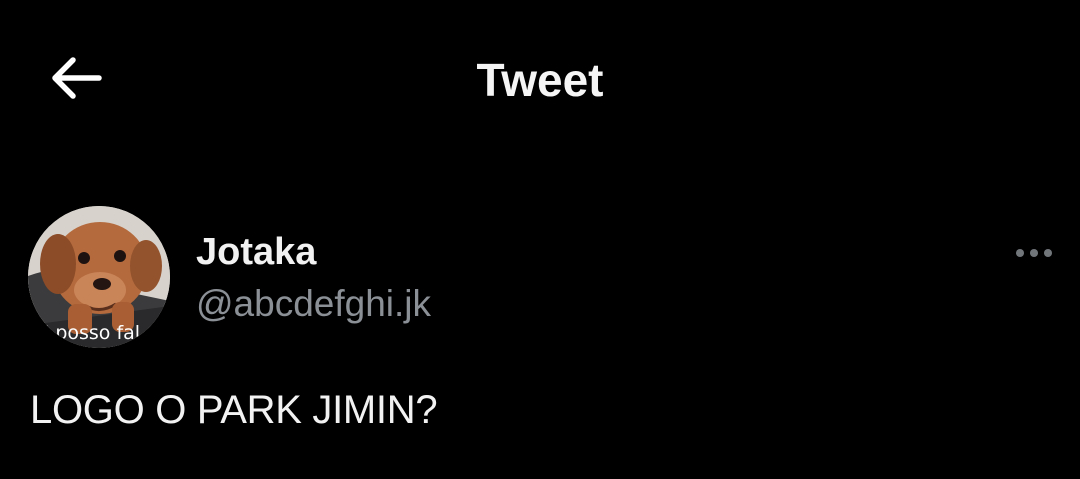 Image resolution: width=1080 pixels, height=479 pixels. Describe the element at coordinates (92, 333) in the screenshot. I see `avatar-caption: i posso fal` at that location.